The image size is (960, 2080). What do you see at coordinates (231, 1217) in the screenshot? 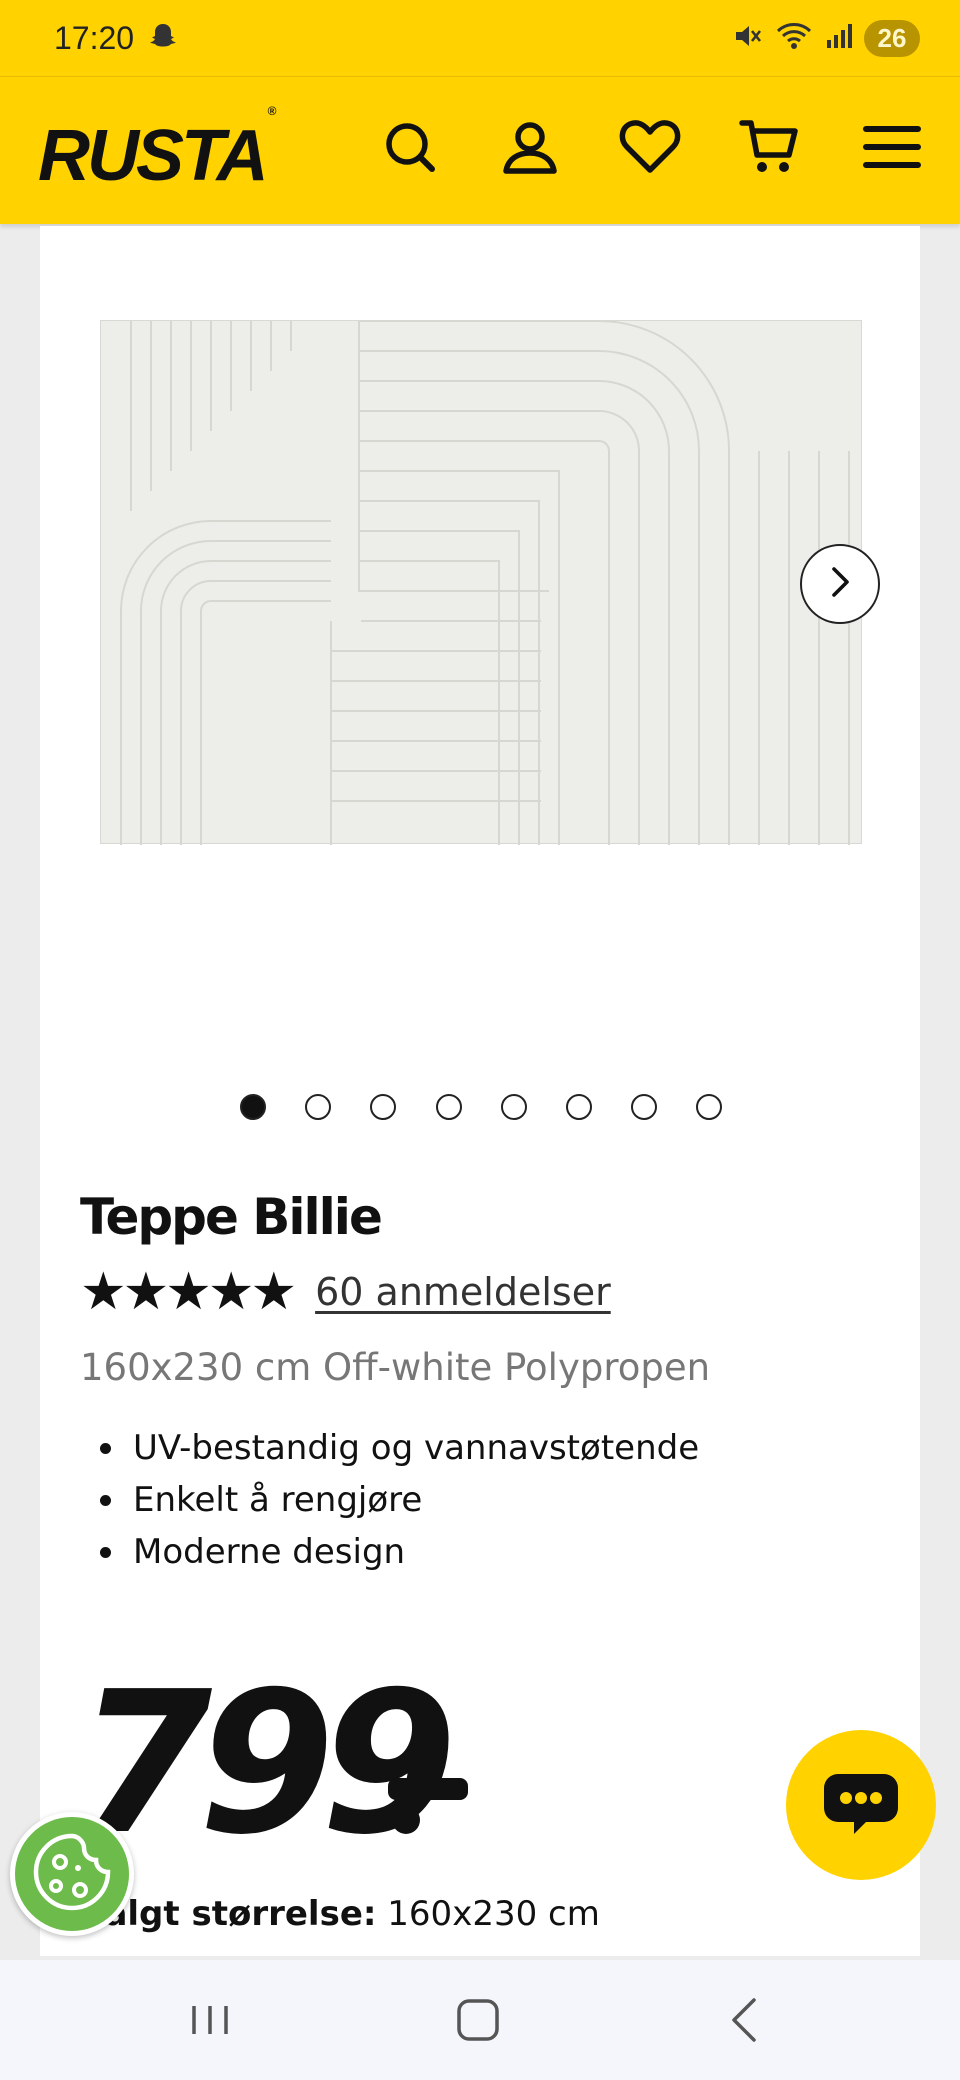
I see `product-title: Teppe Billie` at bounding box center [231, 1217].